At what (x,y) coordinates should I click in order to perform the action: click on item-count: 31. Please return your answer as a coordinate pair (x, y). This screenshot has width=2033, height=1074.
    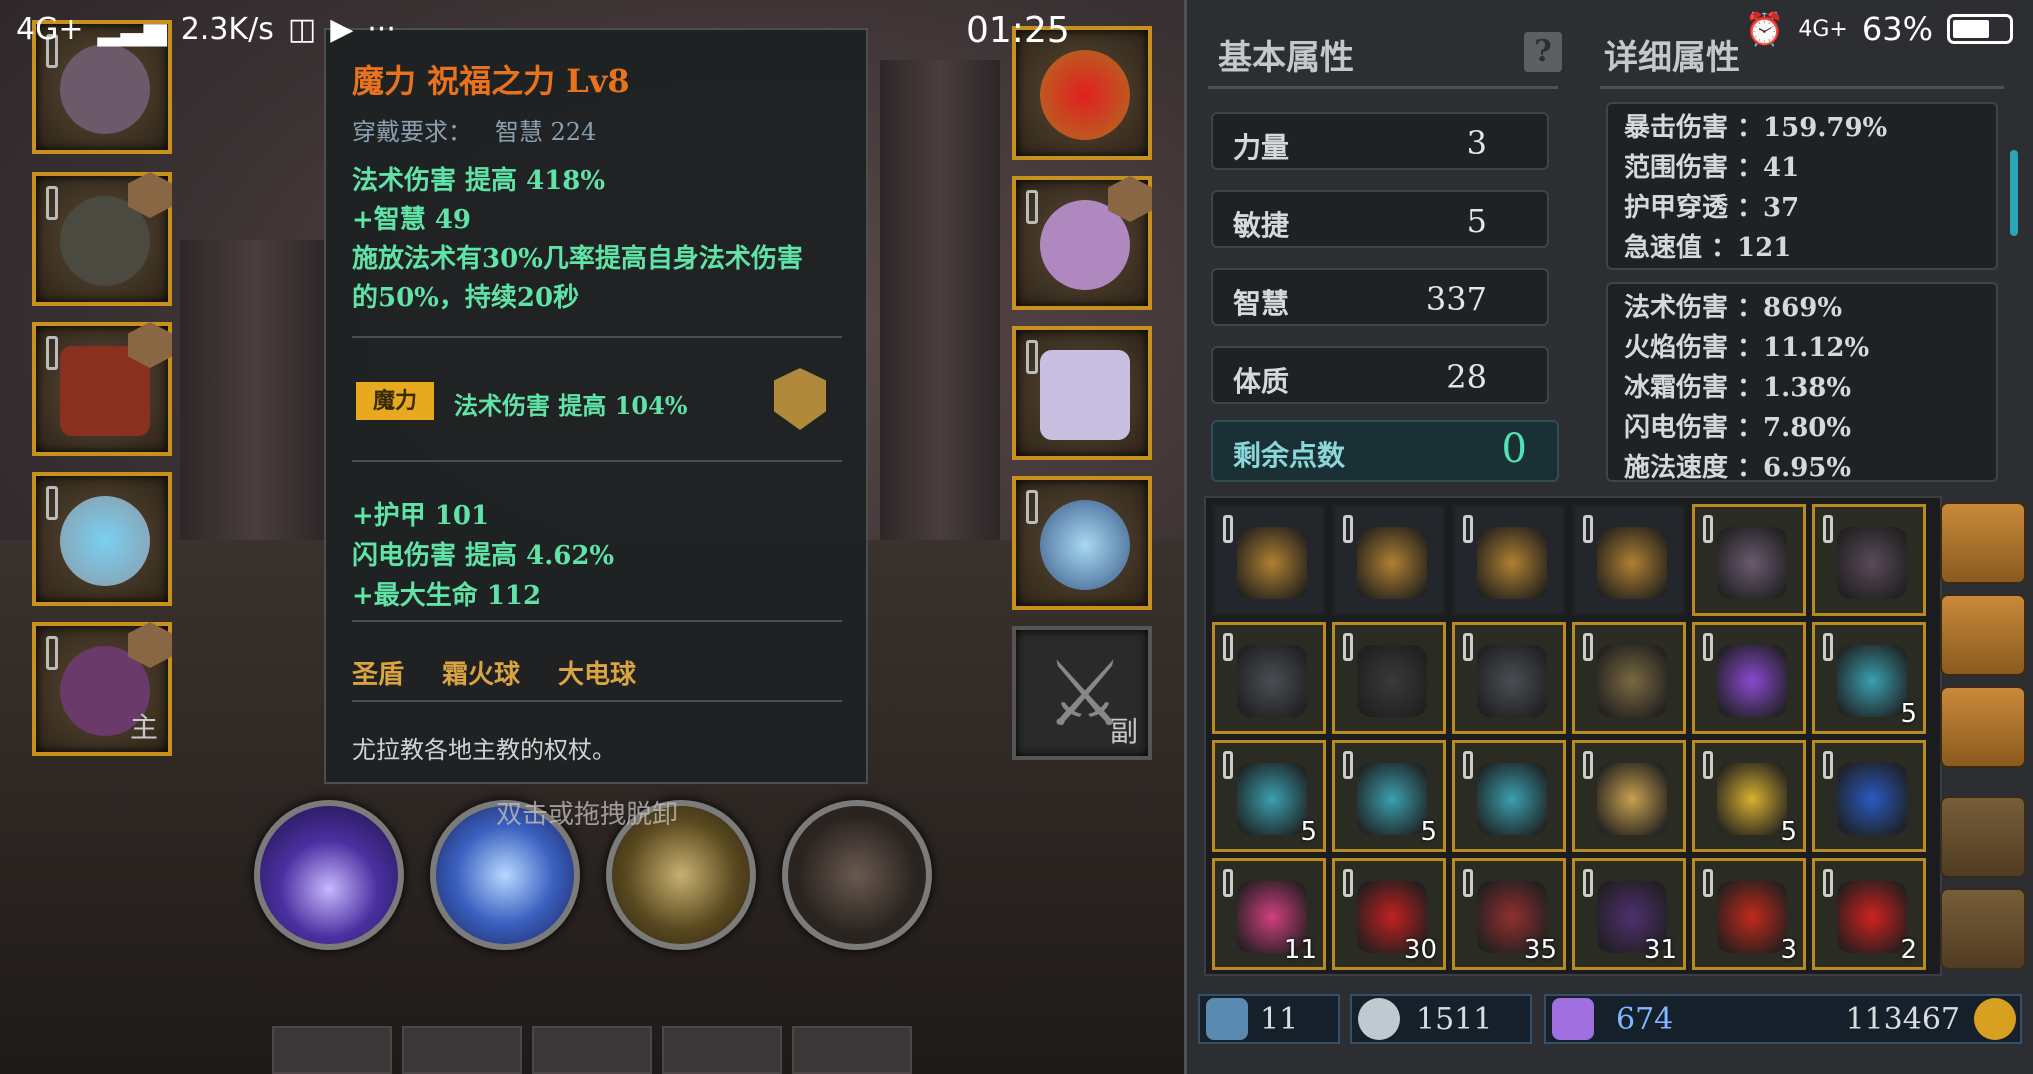
    Looking at the image, I should click on (1660, 950).